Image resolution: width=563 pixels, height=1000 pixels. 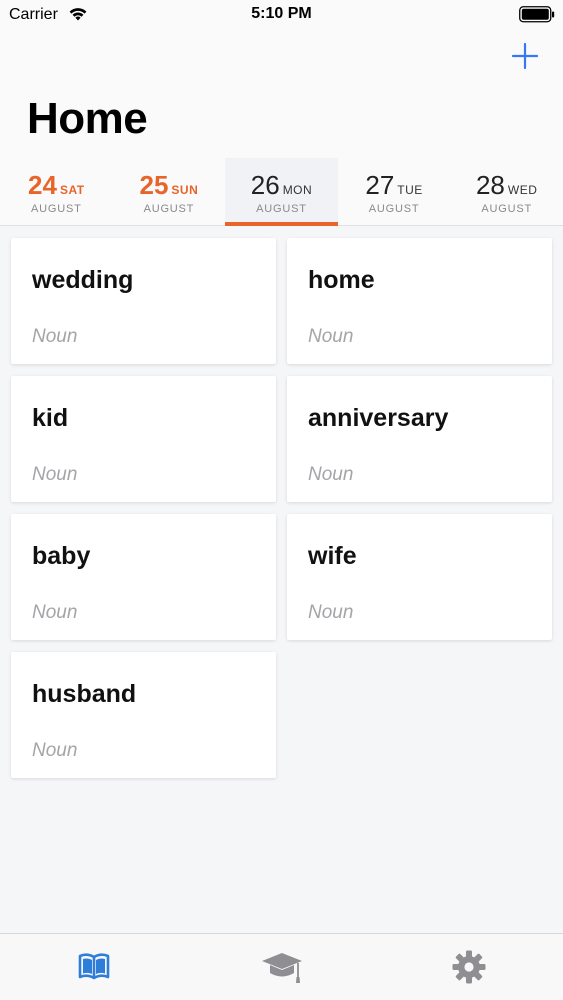 I want to click on gear-icon, so click(x=469, y=967).